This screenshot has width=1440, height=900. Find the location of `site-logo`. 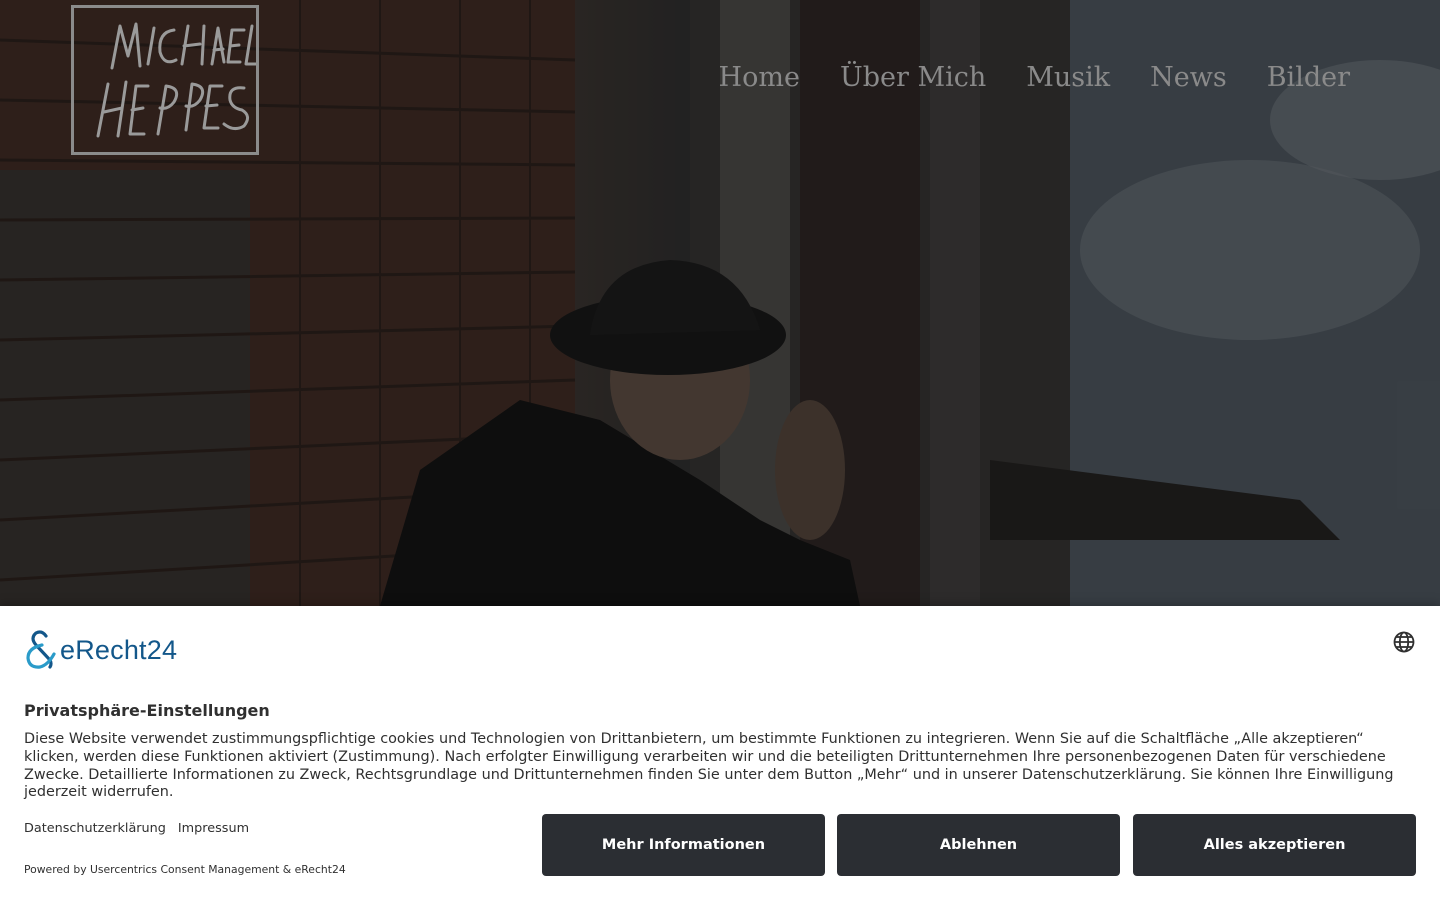

site-logo is located at coordinates (165, 80).